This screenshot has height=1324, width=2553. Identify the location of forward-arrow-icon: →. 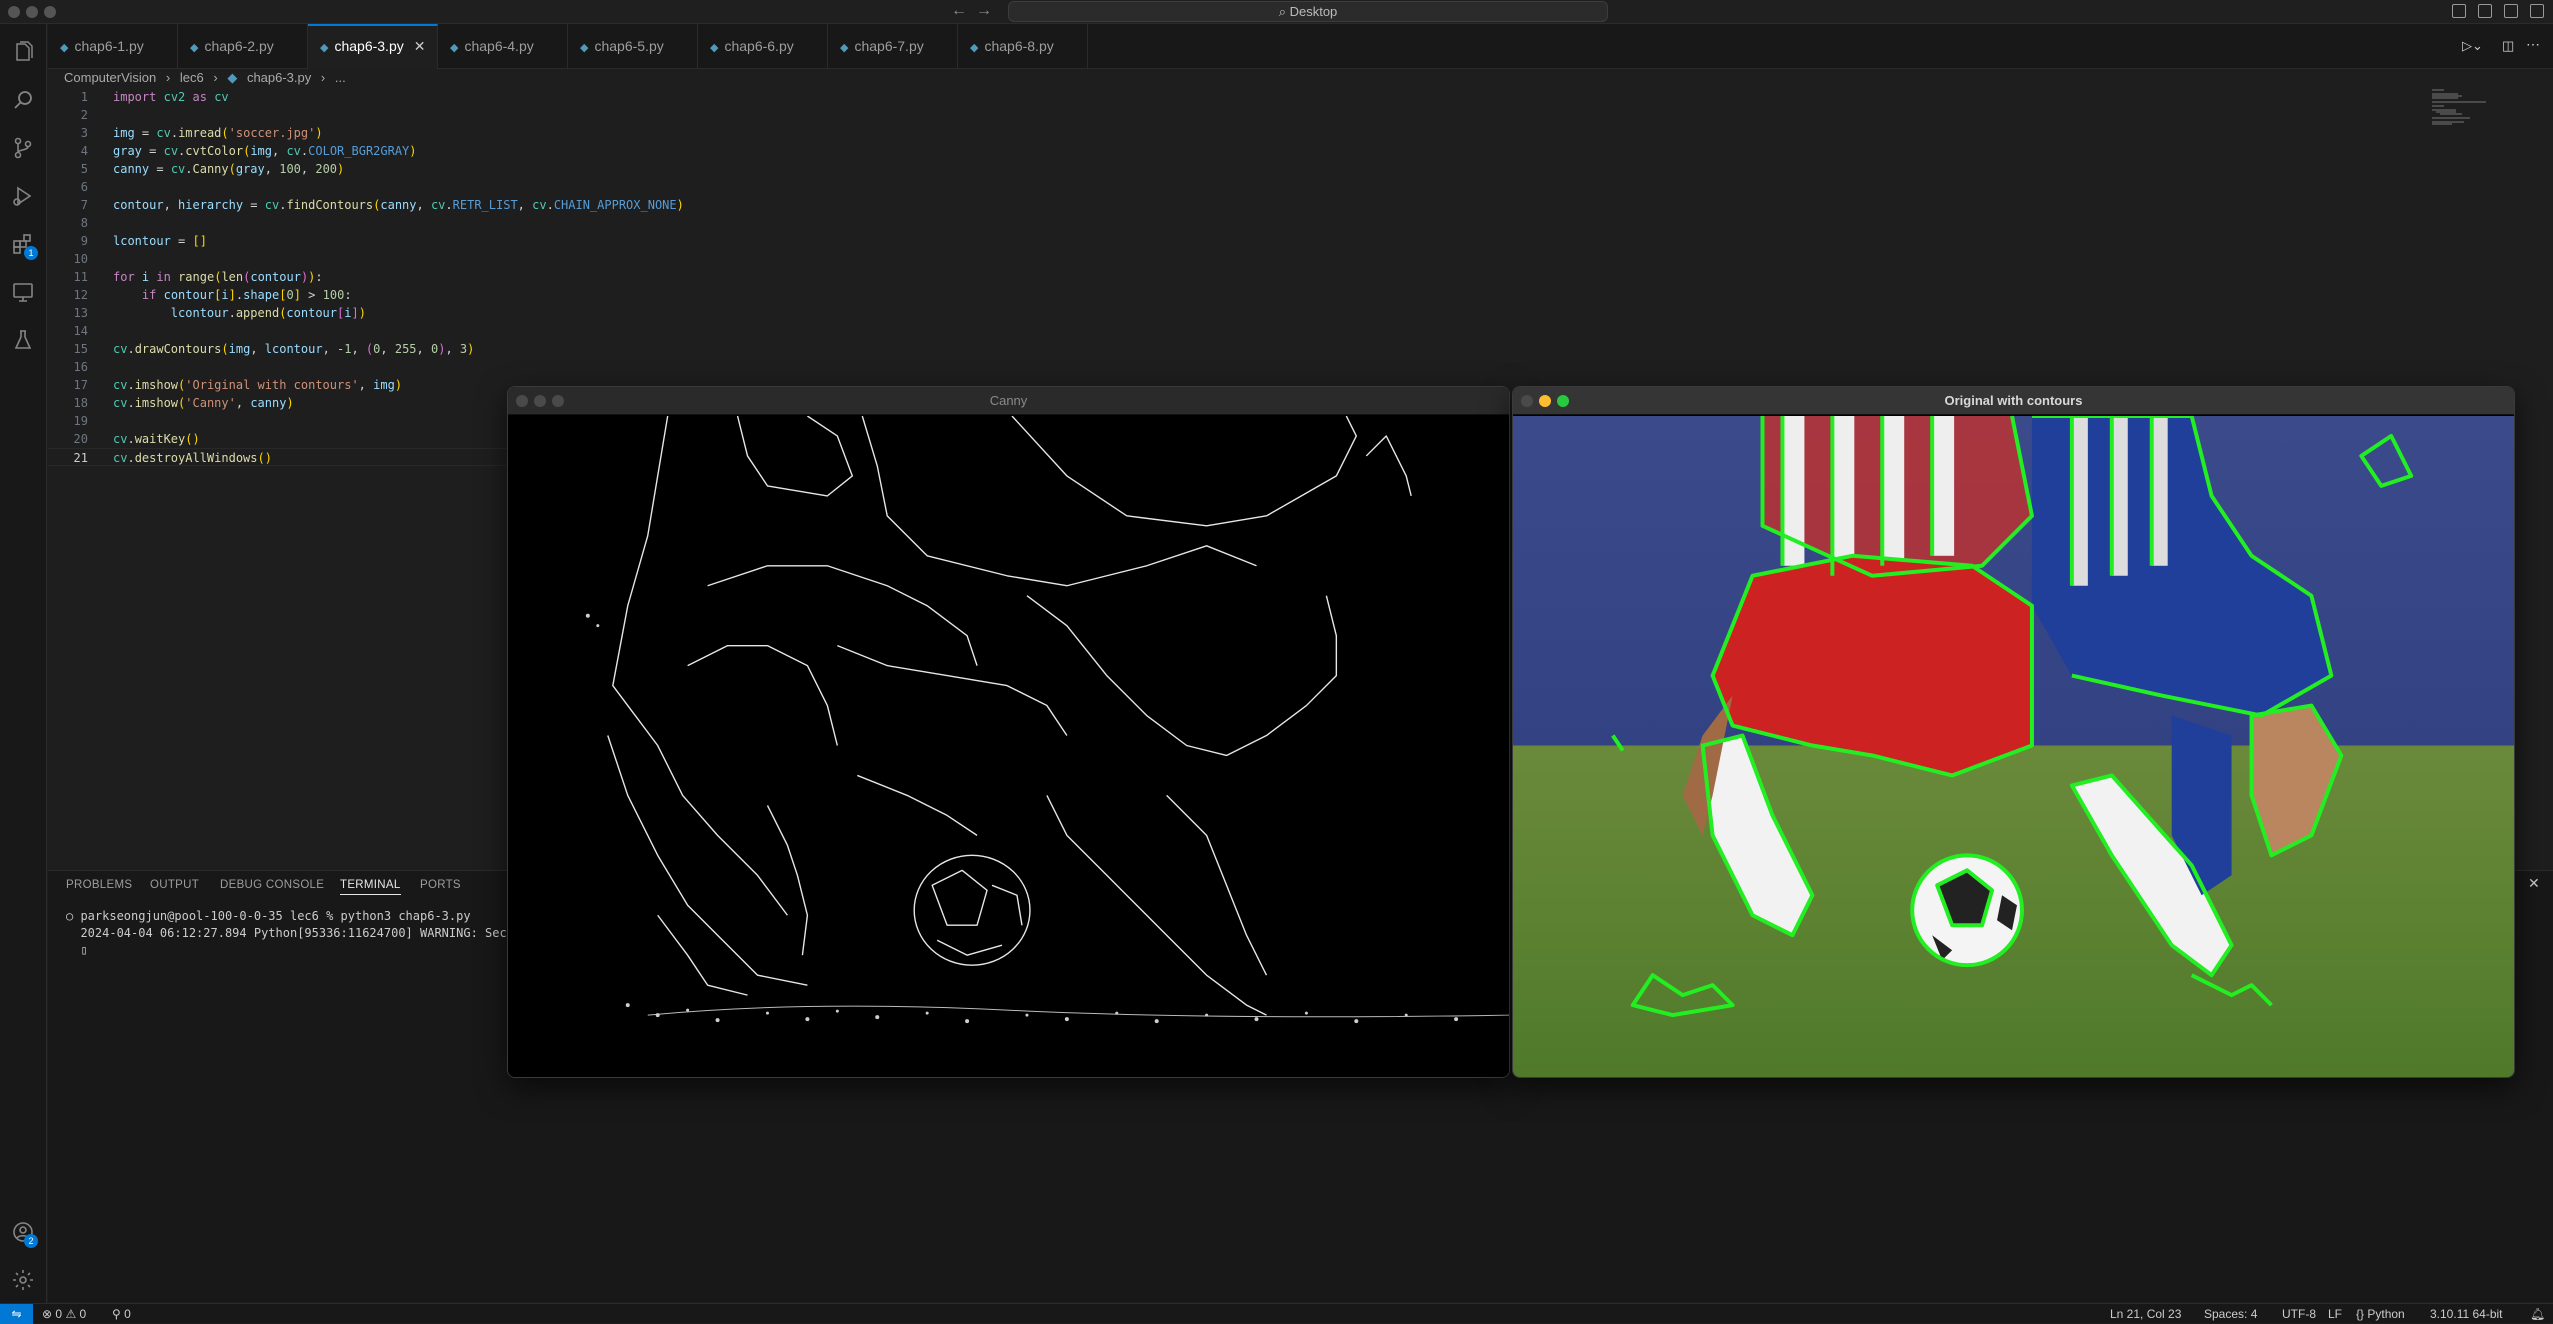
(984, 11).